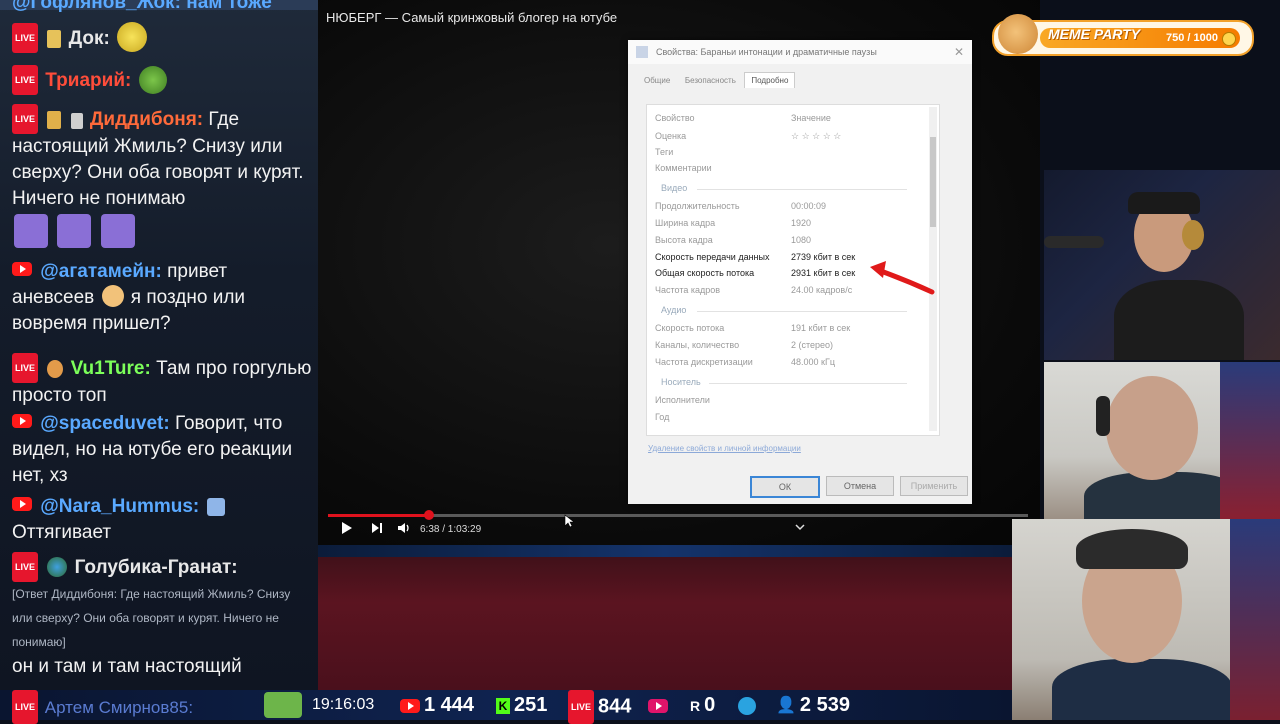  What do you see at coordinates (712, 257) in the screenshot?
I see `property-name: Скорость передачи данных` at bounding box center [712, 257].